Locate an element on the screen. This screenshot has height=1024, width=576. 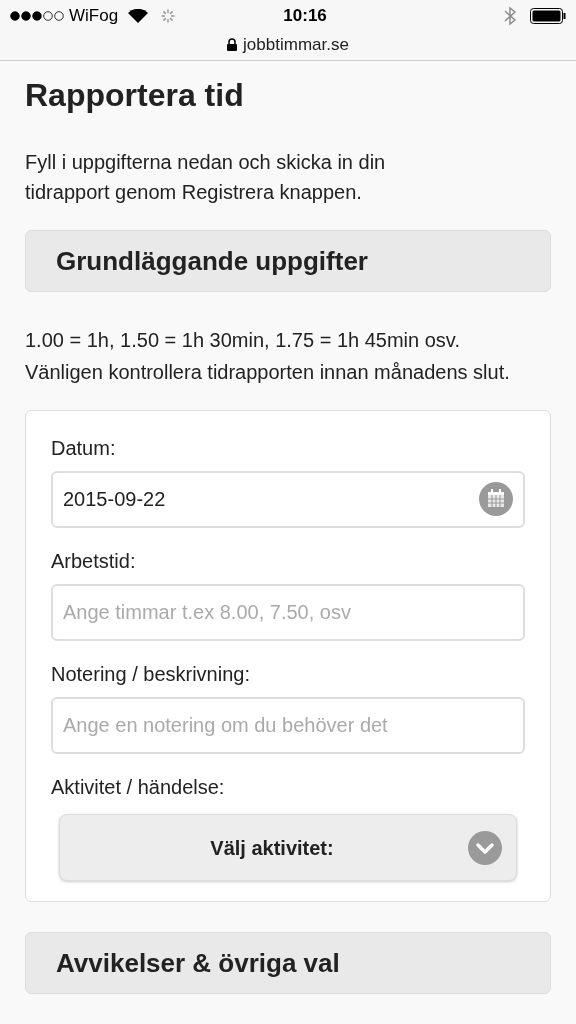
section-header: Grundläggande uppgifter is located at coordinates (288, 261).